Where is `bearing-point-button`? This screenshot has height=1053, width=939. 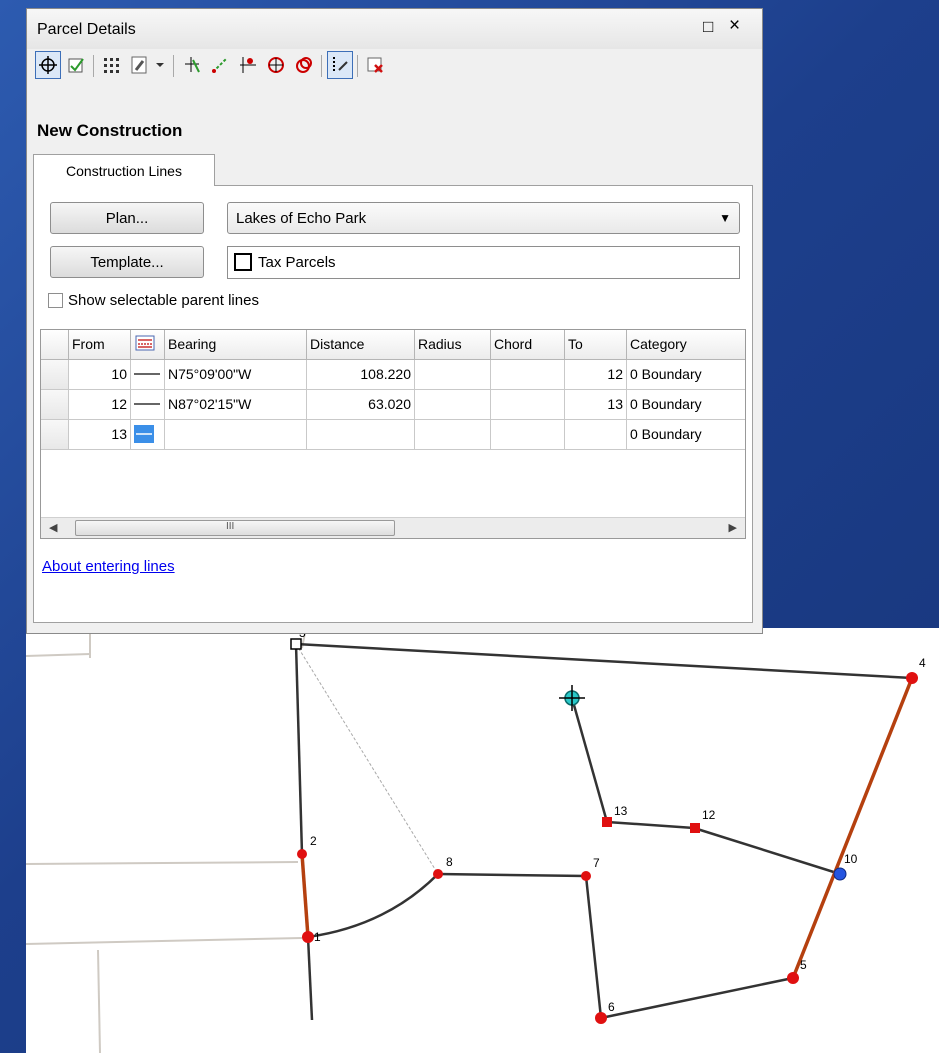
bearing-point-button is located at coordinates (248, 65).